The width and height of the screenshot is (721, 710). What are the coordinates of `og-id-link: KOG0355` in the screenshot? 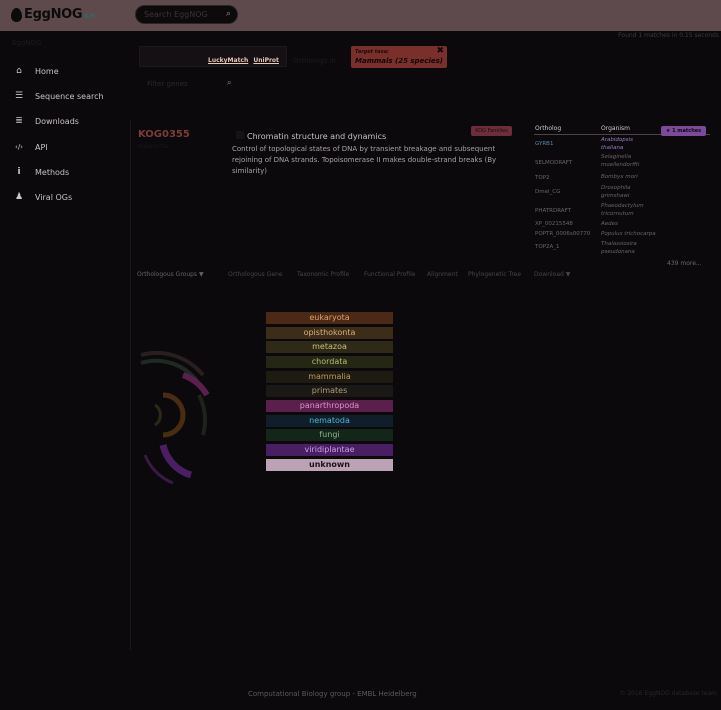 It's located at (164, 134).